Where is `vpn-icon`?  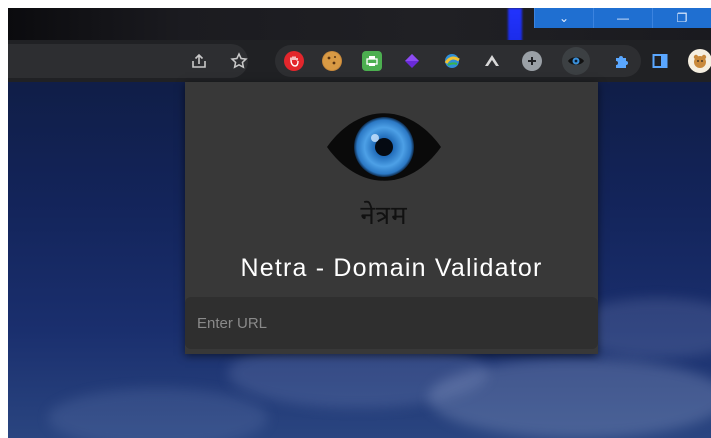
vpn-icon is located at coordinates (492, 61).